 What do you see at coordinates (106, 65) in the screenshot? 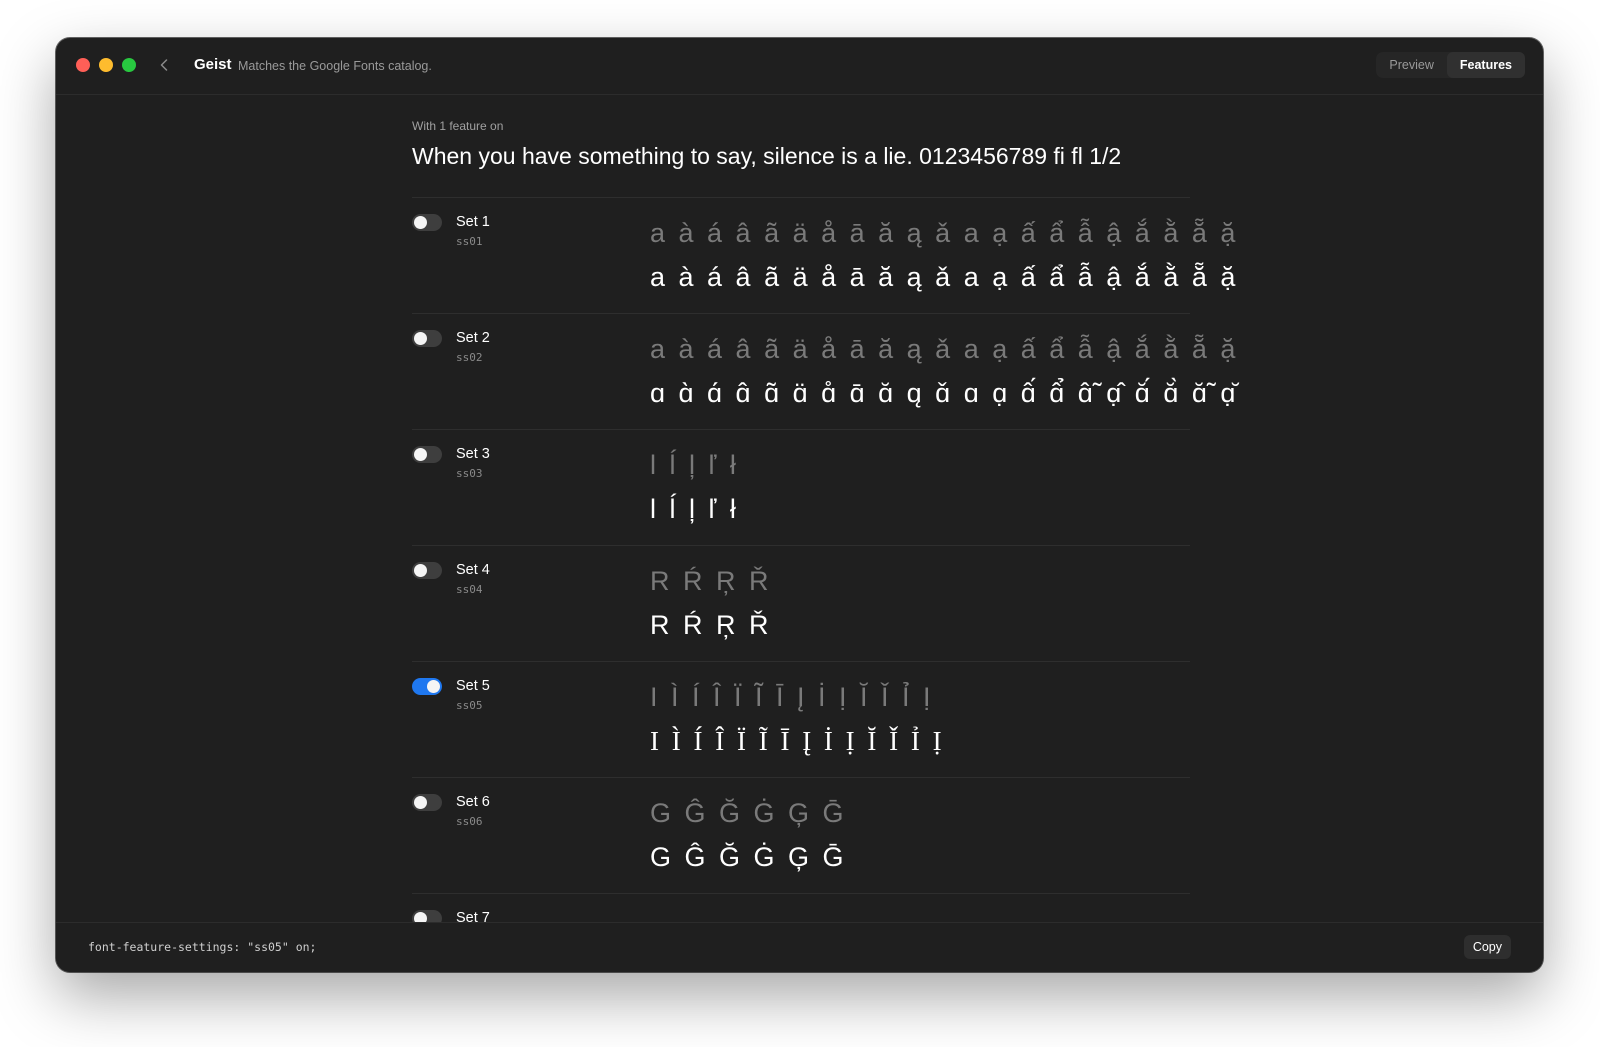
I see `minimize-window-button` at bounding box center [106, 65].